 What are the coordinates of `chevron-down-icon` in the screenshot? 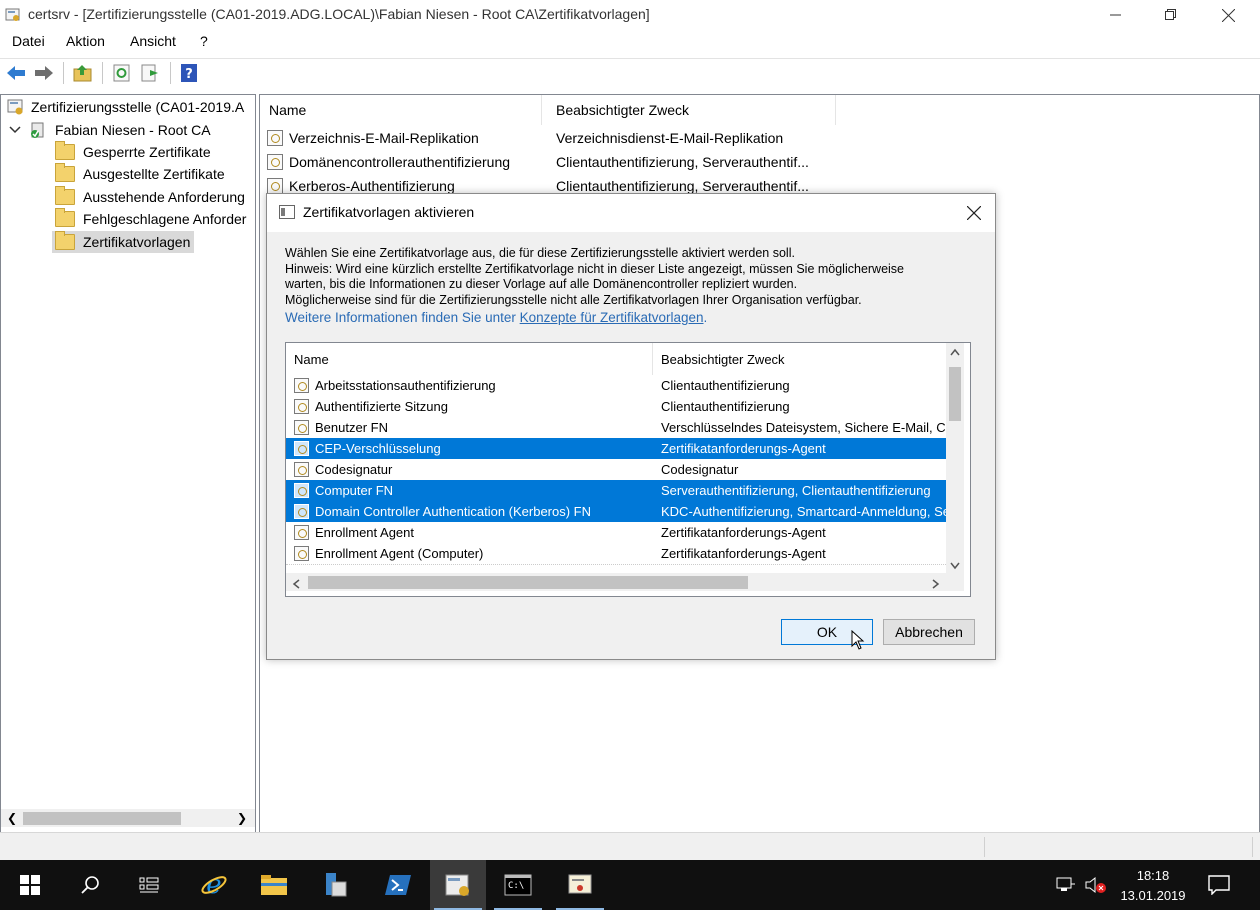 It's located at (15, 130).